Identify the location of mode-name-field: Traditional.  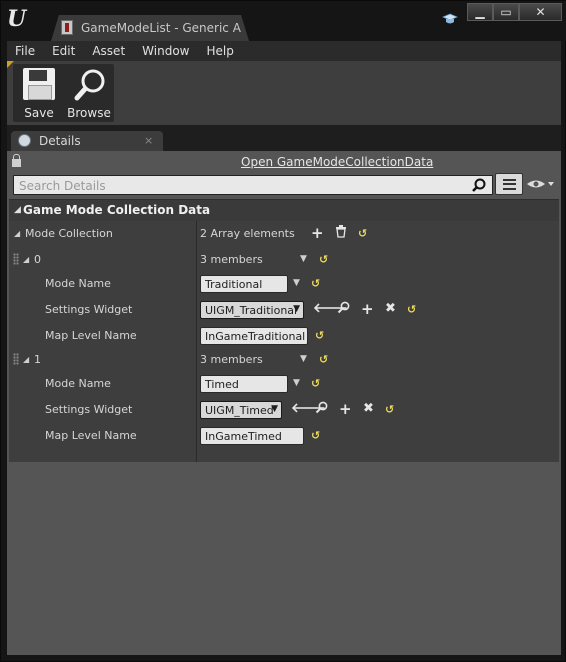
(244, 284).